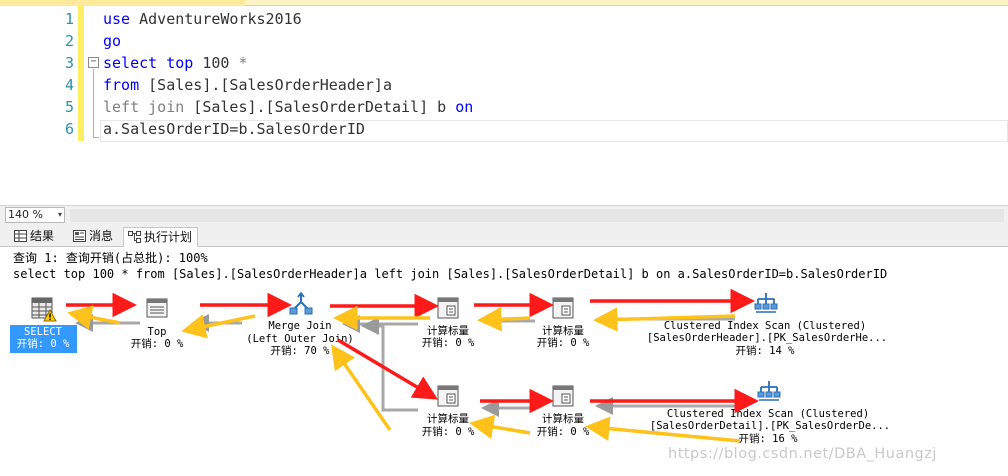 The height and width of the screenshot is (476, 1008). What do you see at coordinates (802, 454) in the screenshot?
I see `watermark: https://blog.csdn.net/DBA_Huangzj` at bounding box center [802, 454].